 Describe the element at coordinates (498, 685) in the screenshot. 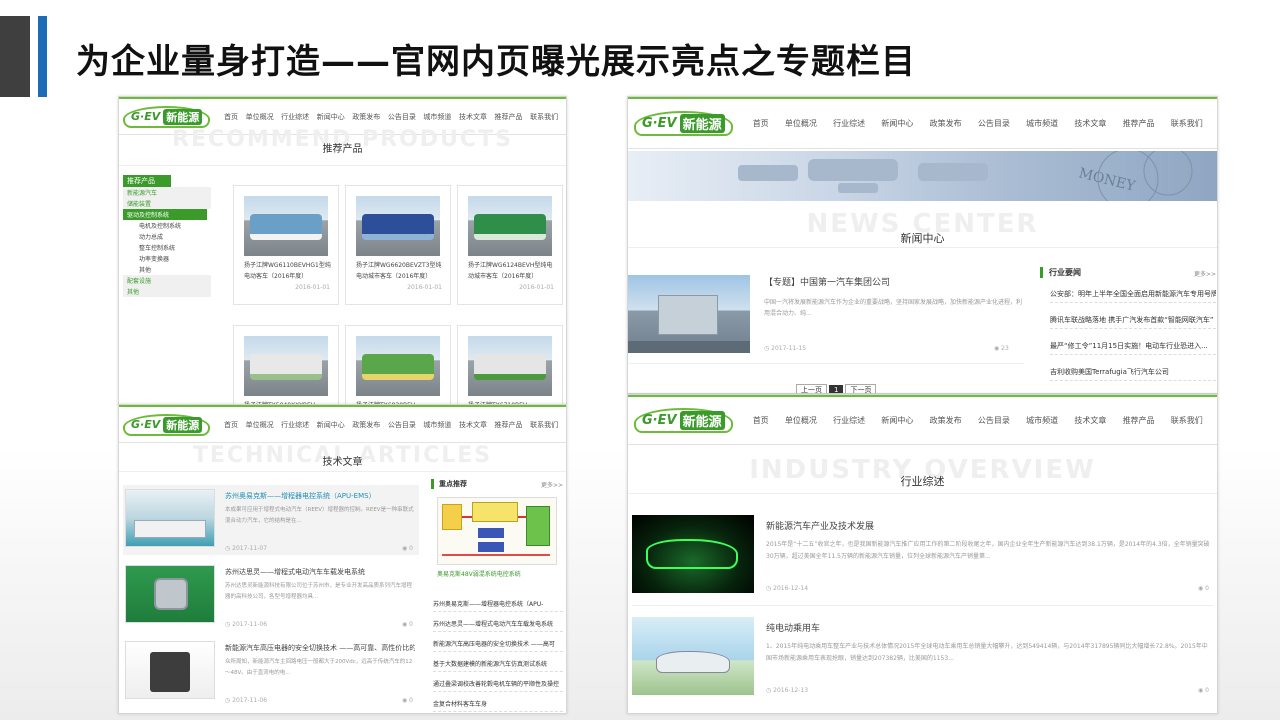

I see `featured-item: 通过叠梁调校改善轮毂电机车辆的平顺性及操控` at that location.